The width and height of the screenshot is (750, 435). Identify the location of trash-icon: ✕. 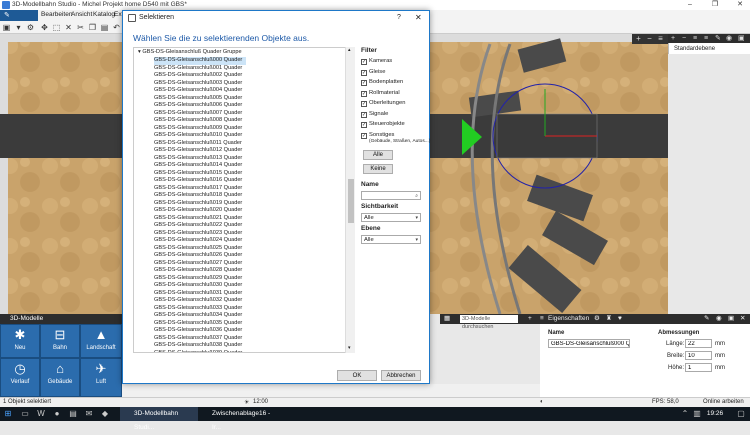
(742, 319).